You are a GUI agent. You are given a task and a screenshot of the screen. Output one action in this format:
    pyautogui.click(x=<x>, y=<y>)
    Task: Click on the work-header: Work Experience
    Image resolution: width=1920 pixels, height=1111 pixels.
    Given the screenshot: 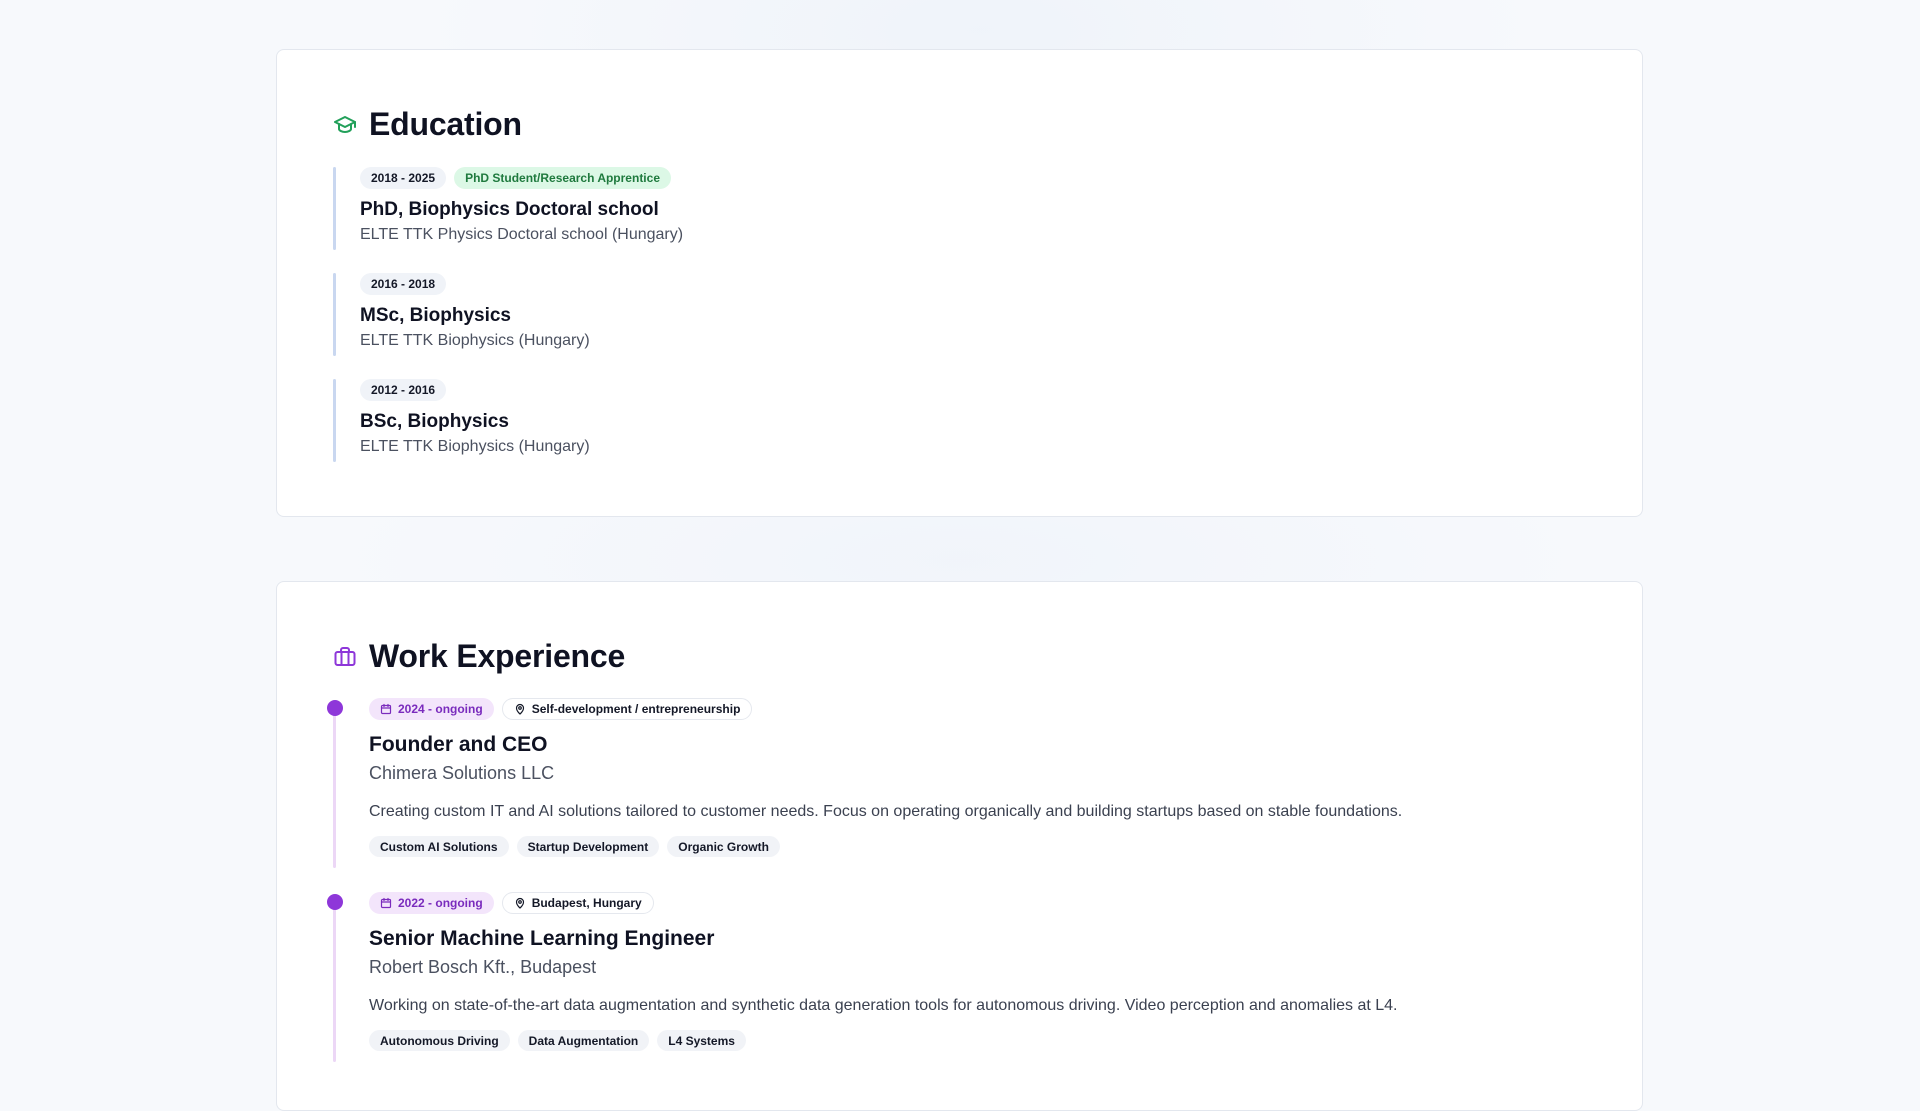 What is the action you would take?
    pyautogui.click(x=479, y=656)
    